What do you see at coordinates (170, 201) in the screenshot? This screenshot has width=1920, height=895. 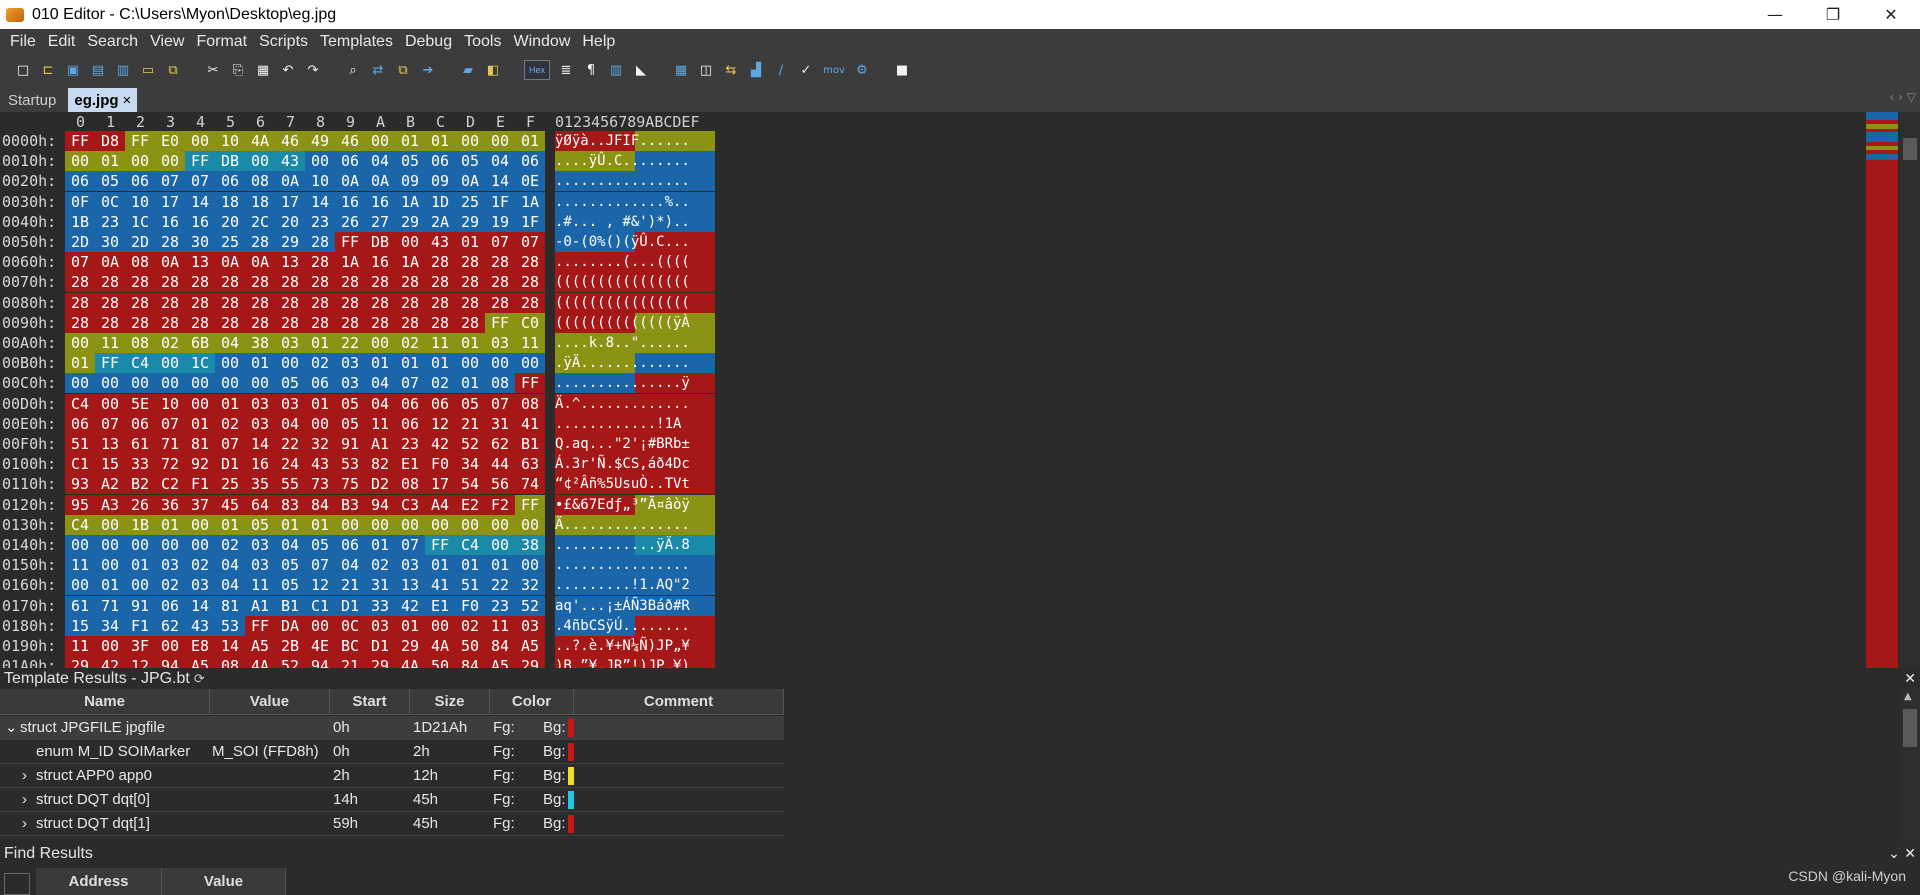 I see `hex-byte: 17` at bounding box center [170, 201].